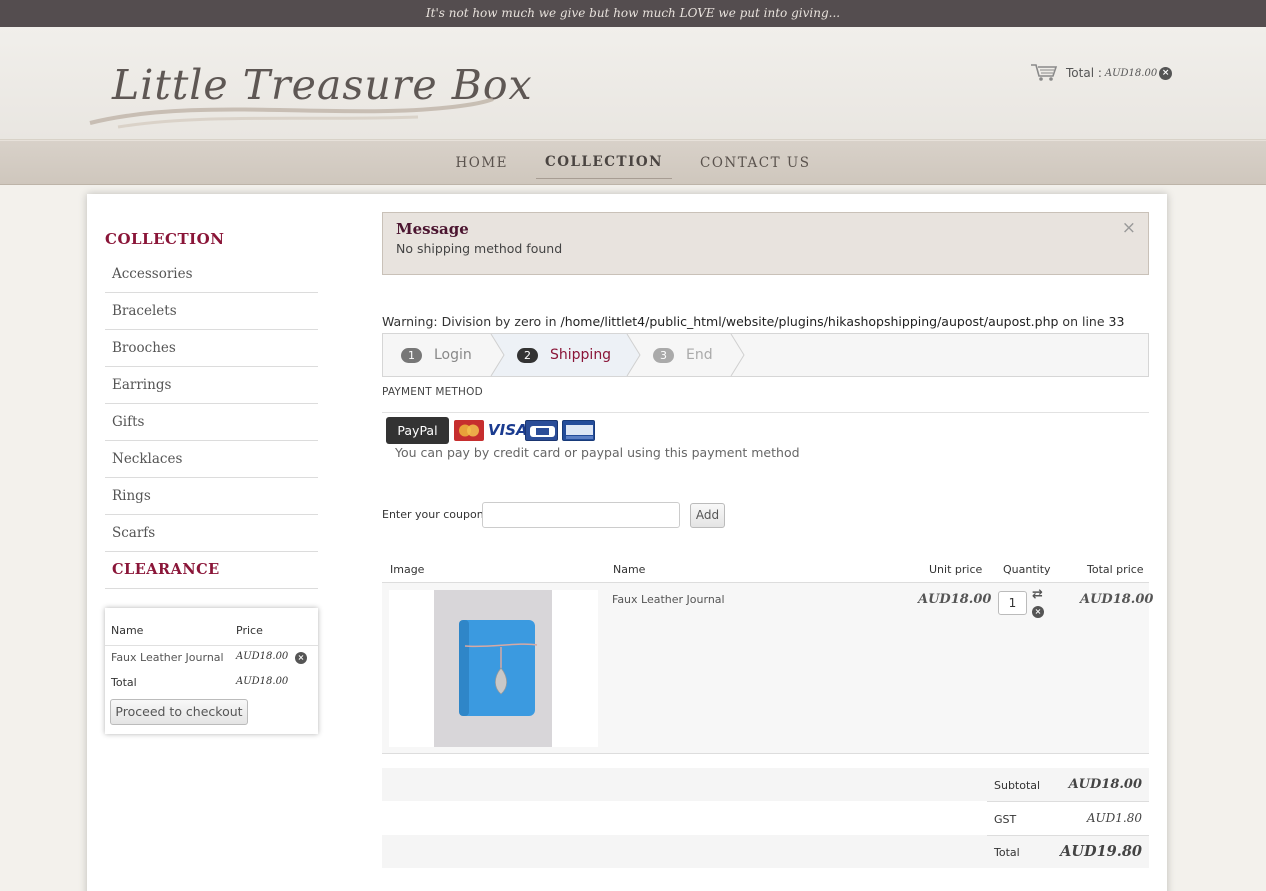  I want to click on category-accessories: Accessories, so click(211, 274).